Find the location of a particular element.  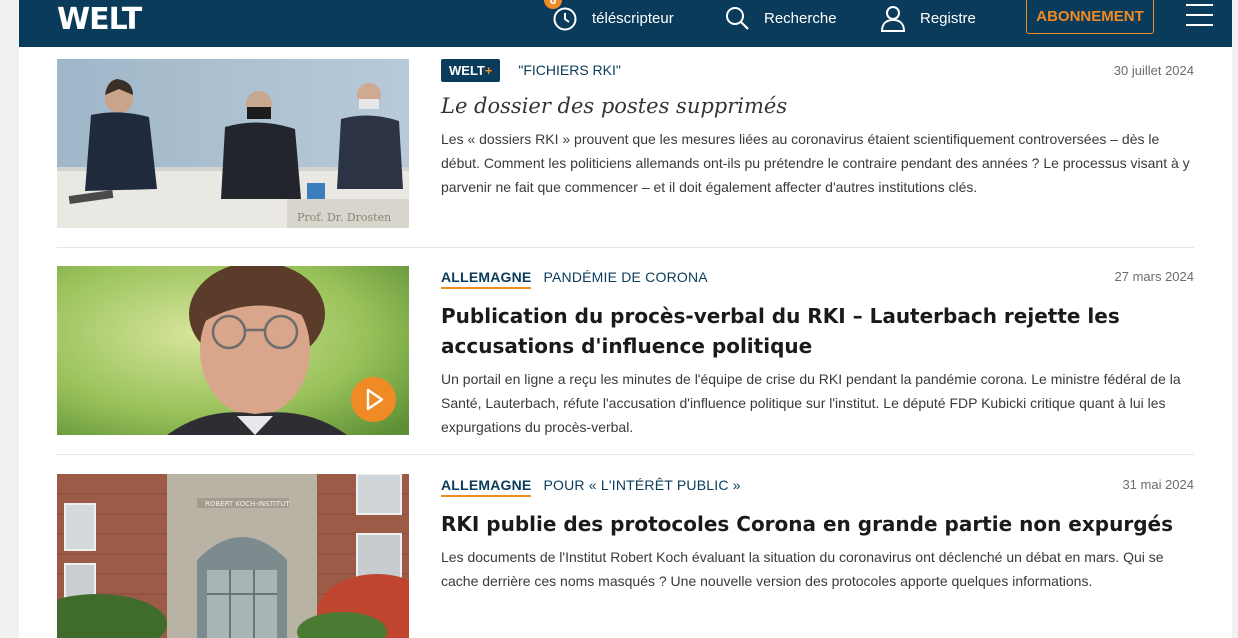

welt-logo: WELT is located at coordinates (99, 19).